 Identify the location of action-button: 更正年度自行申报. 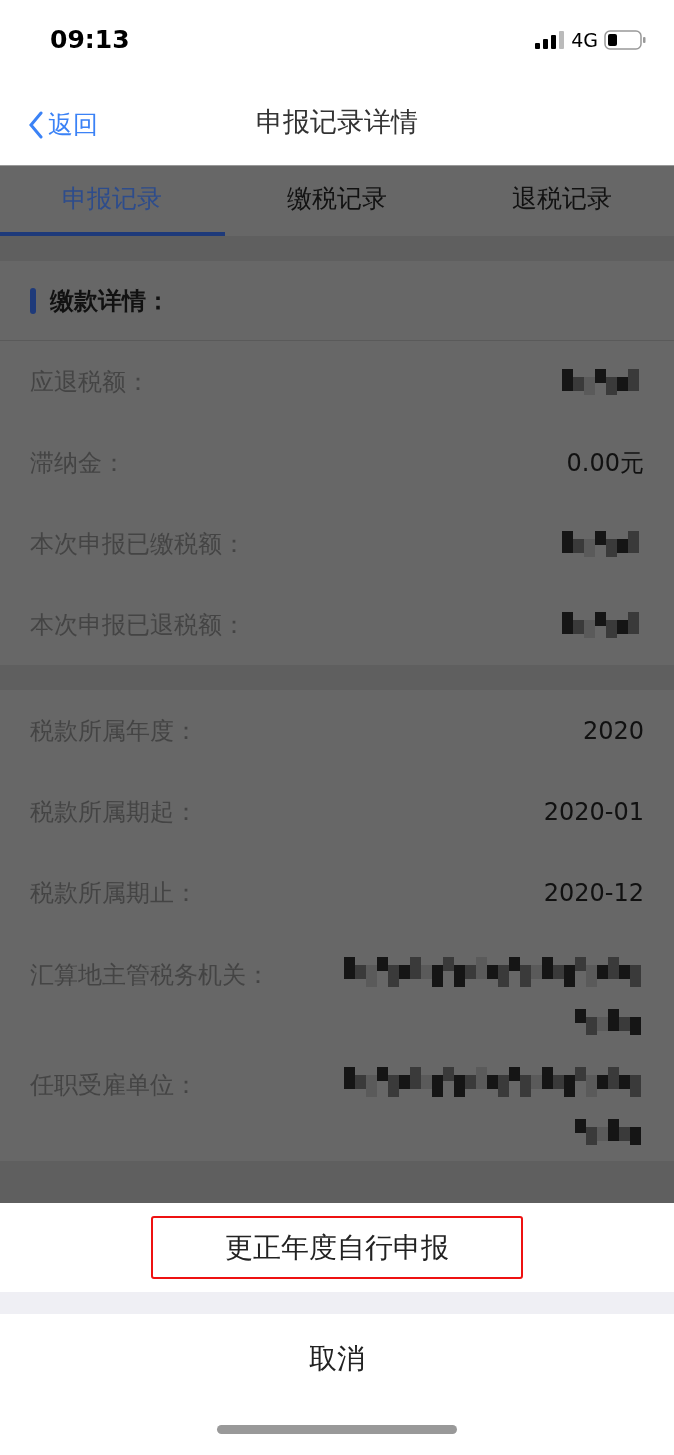
(337, 1247).